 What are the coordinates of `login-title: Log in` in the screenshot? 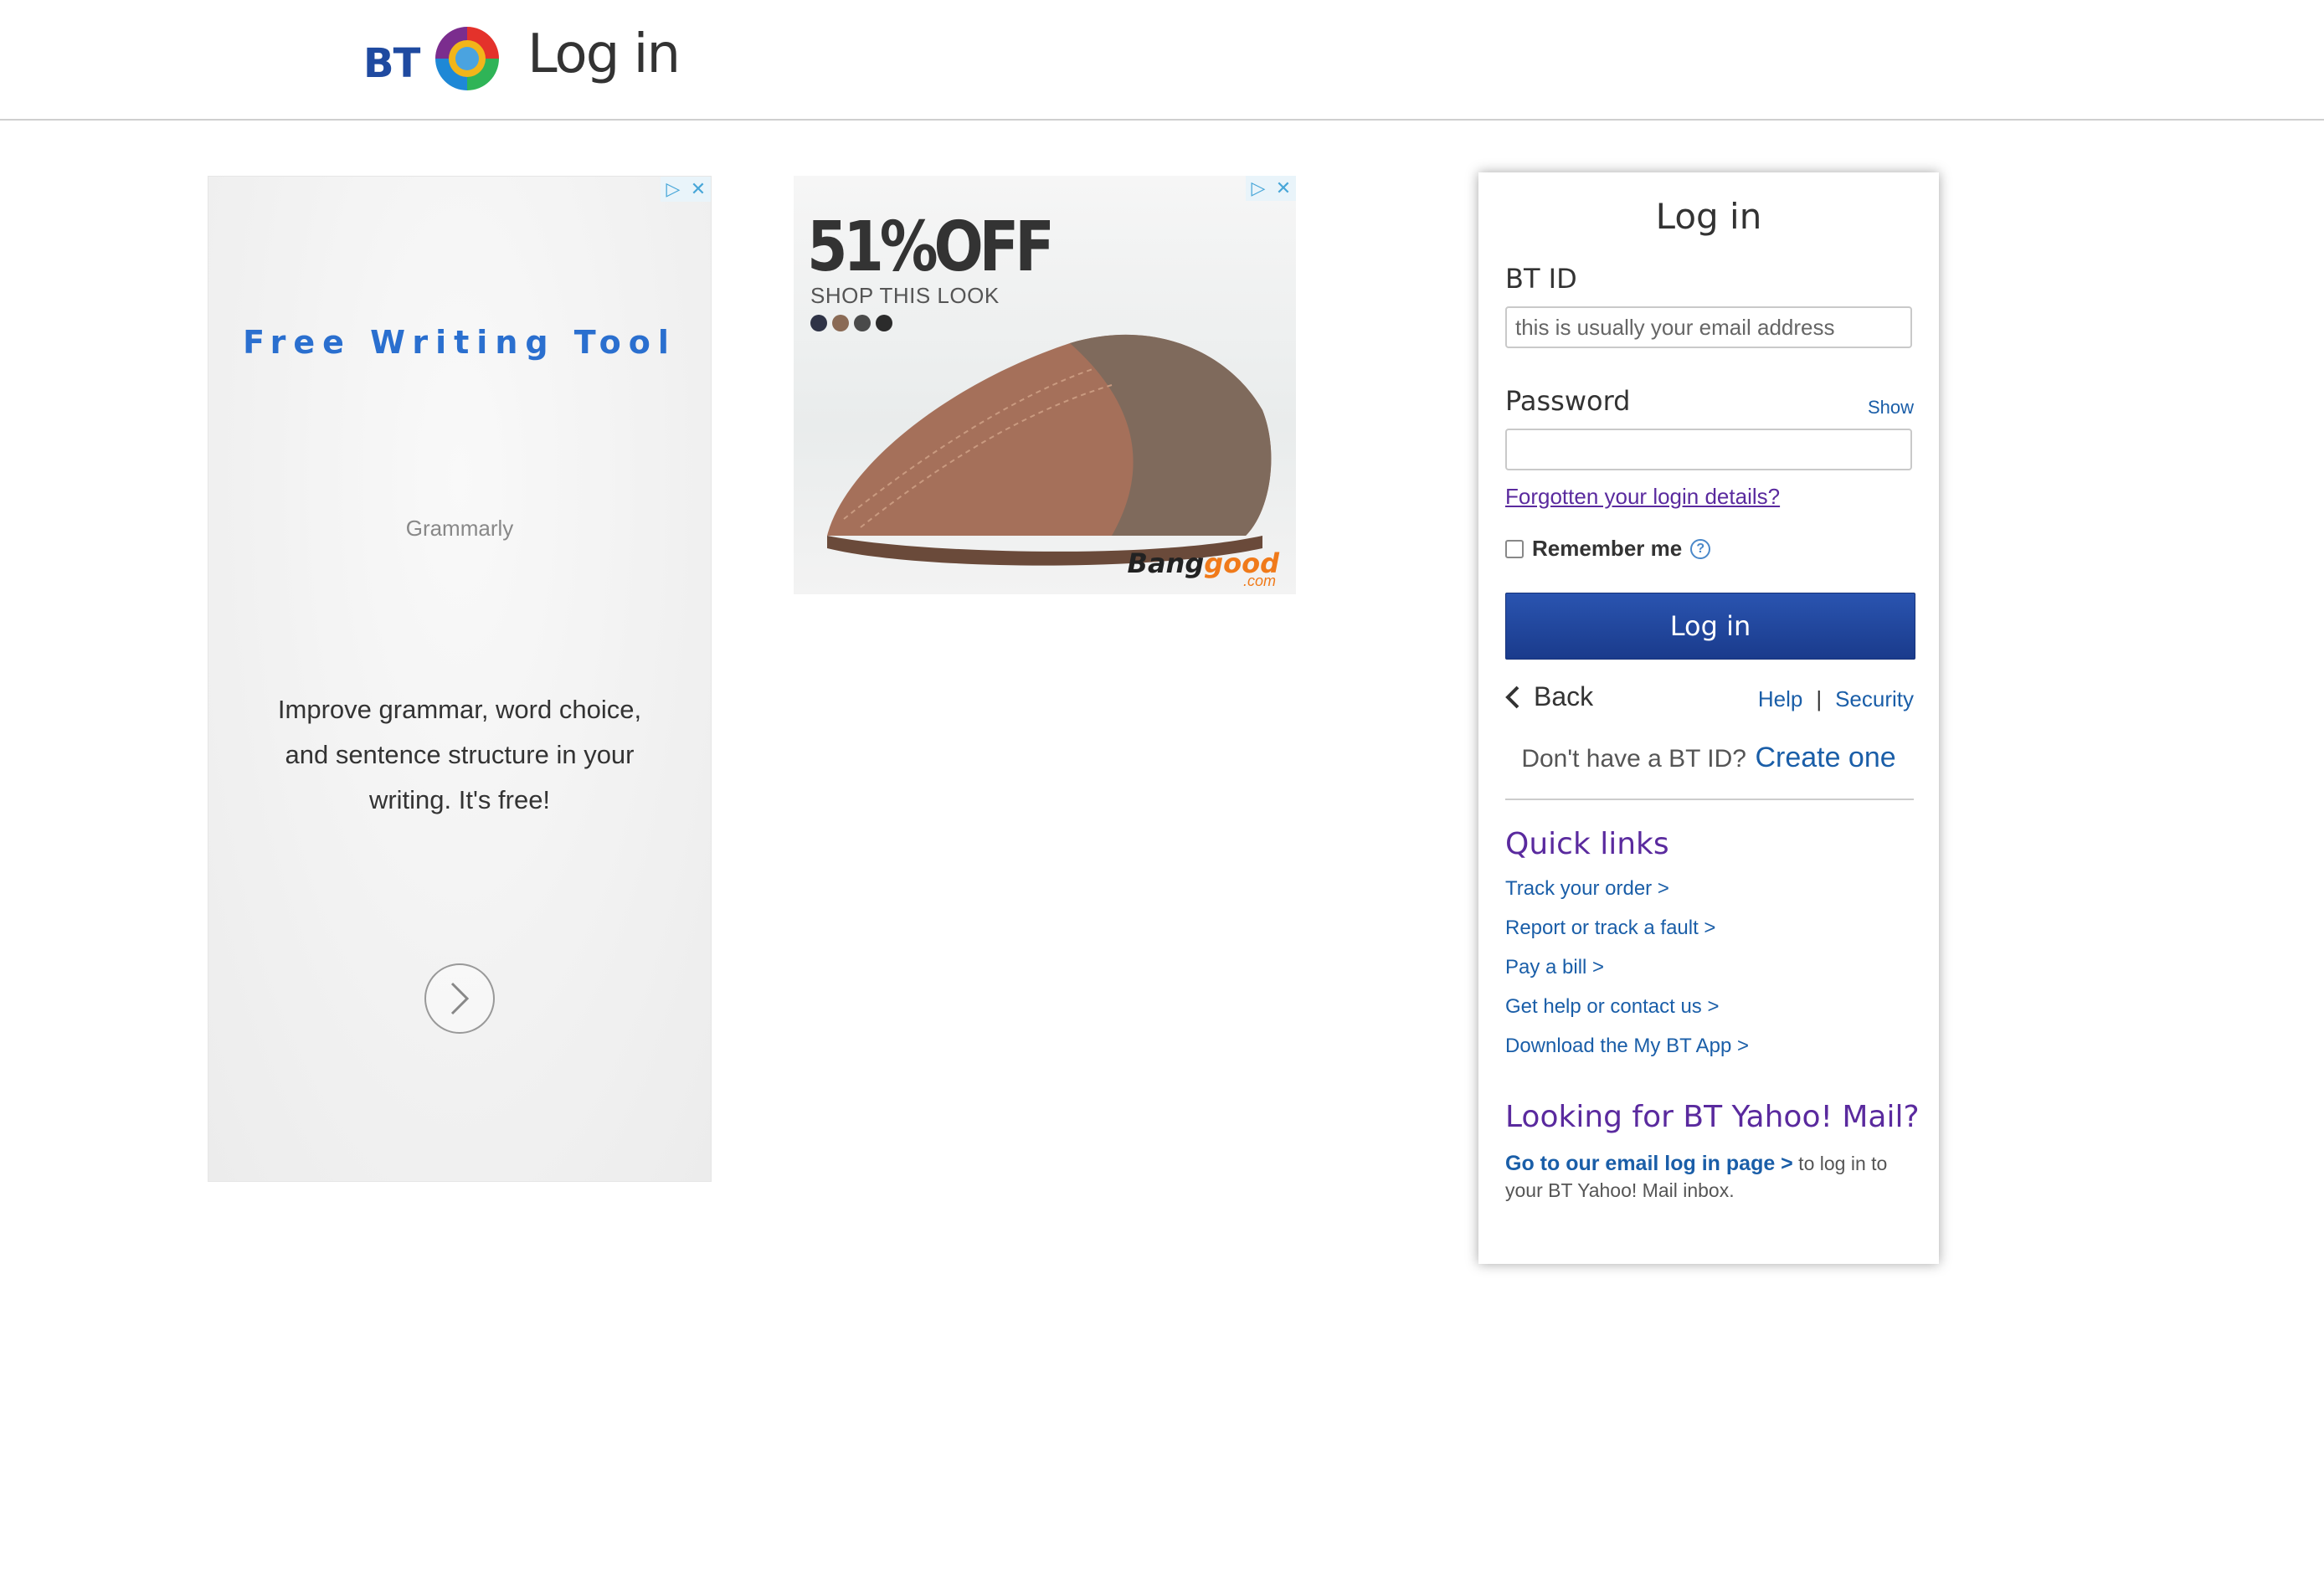 It's located at (1709, 216).